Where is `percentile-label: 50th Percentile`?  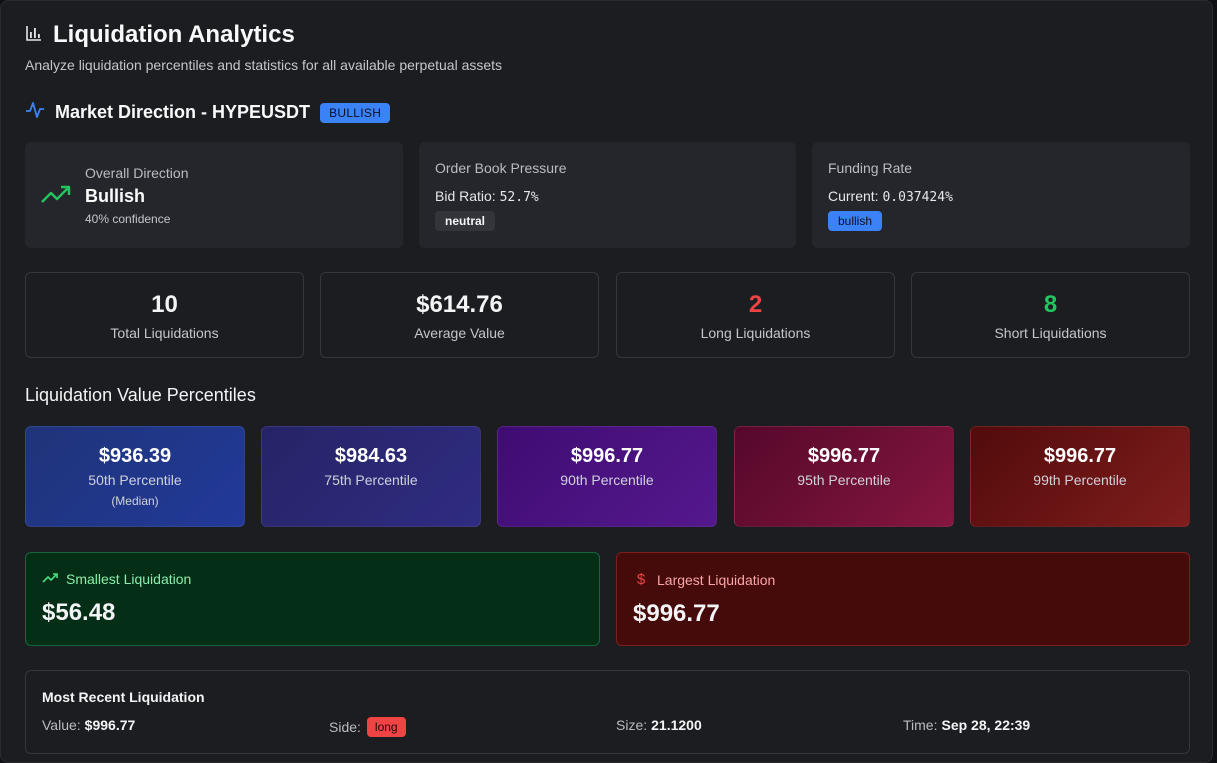
percentile-label: 50th Percentile is located at coordinates (135, 480).